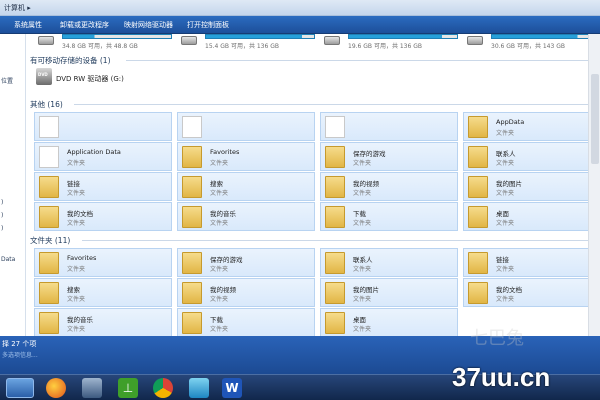 This screenshot has height=400, width=600. I want to click on drive-item: 19.6 GB 可用，共 136 GB, so click(394, 43).